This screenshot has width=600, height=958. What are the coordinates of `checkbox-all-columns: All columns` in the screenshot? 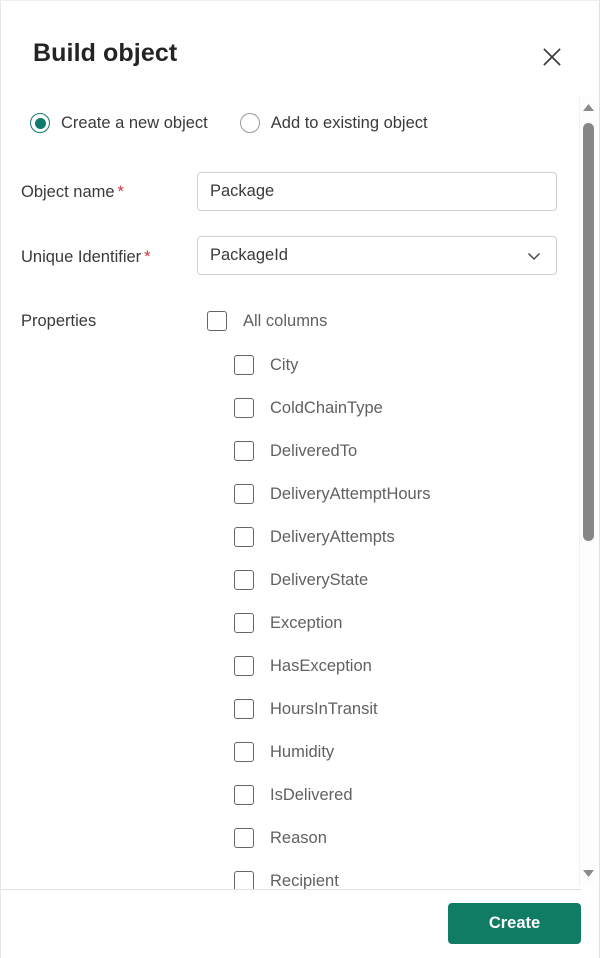 It's located at (267, 321).